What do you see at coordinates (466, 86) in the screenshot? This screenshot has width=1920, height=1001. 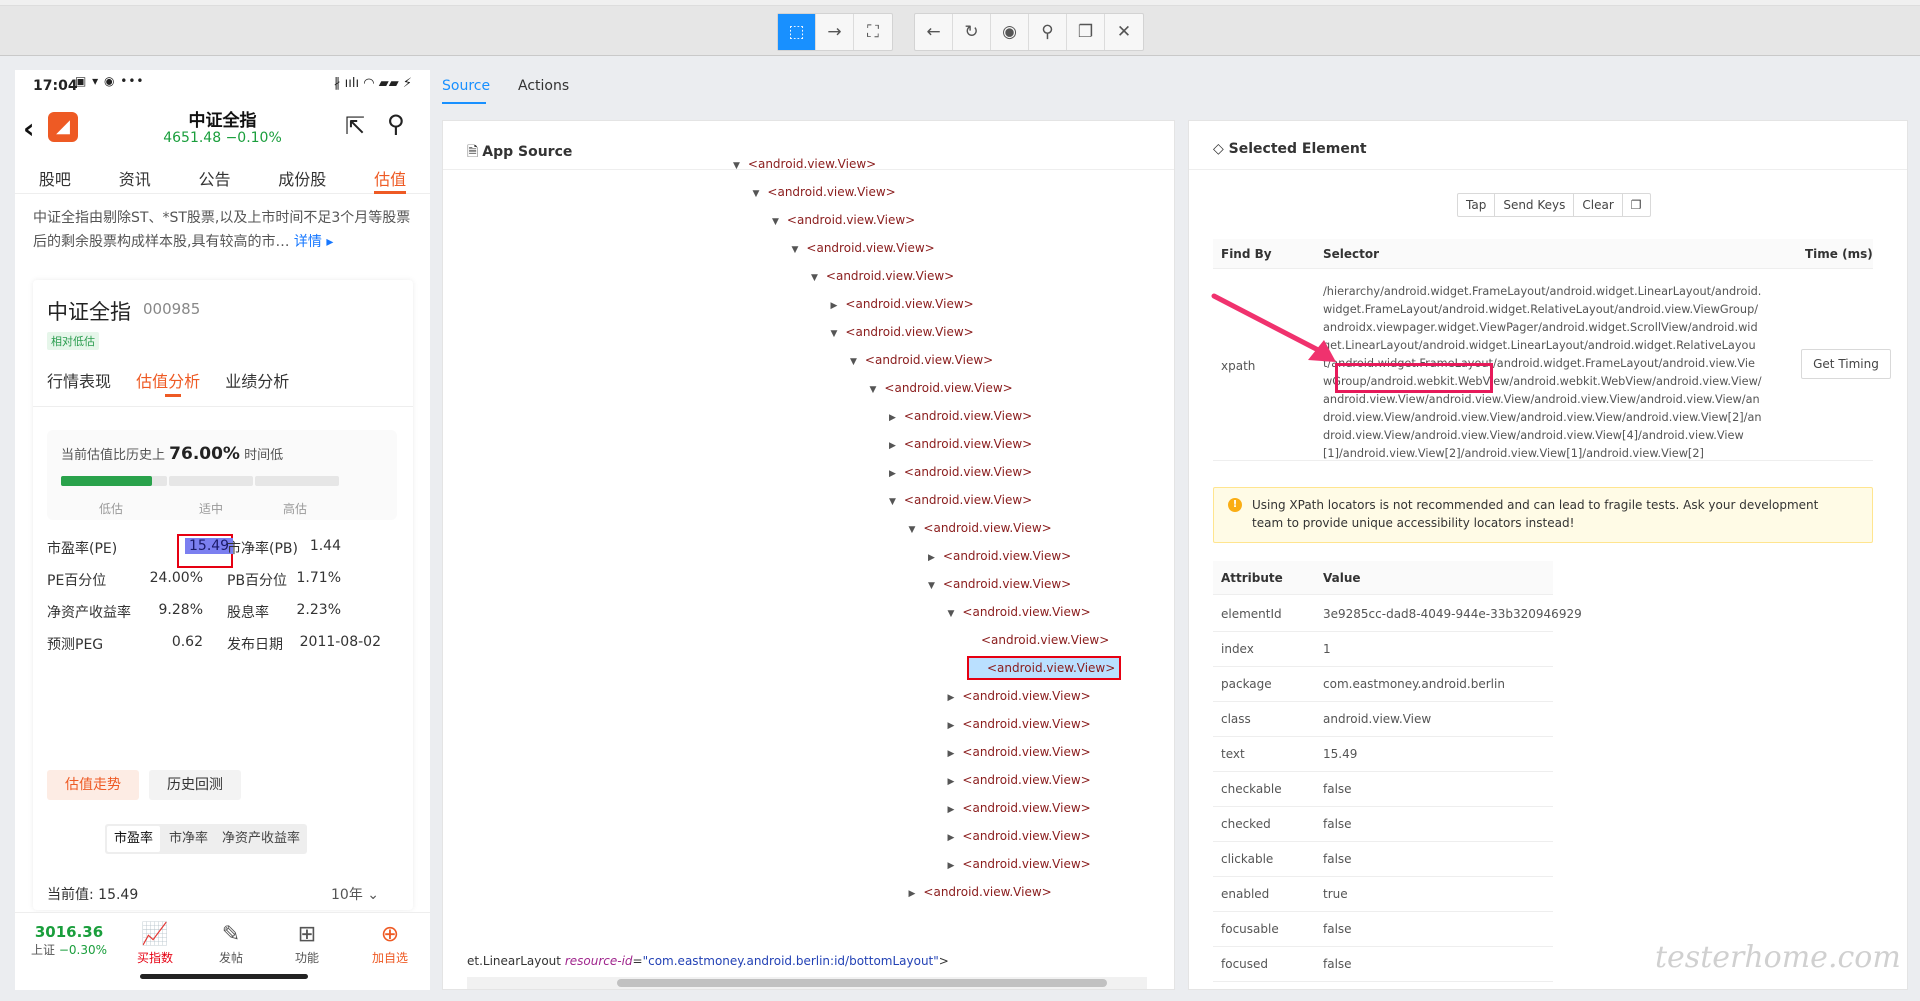 I see `tab-source: Source` at bounding box center [466, 86].